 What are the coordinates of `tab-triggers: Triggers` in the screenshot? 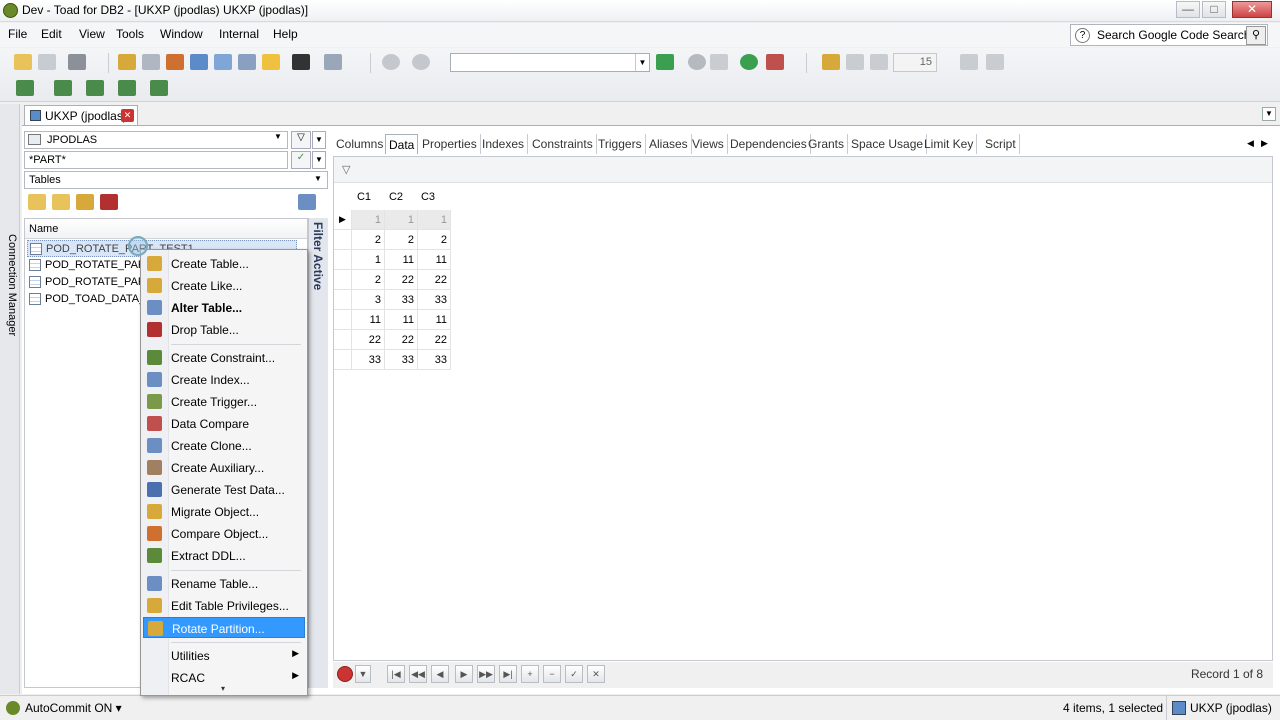 It's located at (620, 144).